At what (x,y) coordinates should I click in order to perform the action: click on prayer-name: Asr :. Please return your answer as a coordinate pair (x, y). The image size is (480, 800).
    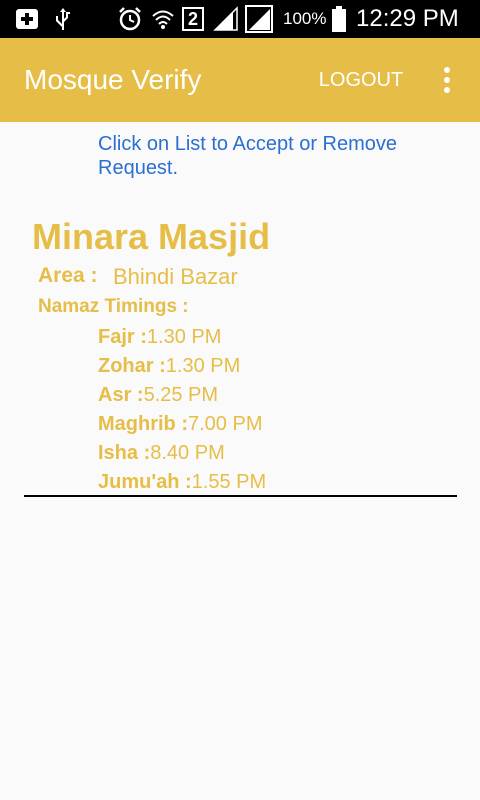
    Looking at the image, I should click on (121, 395).